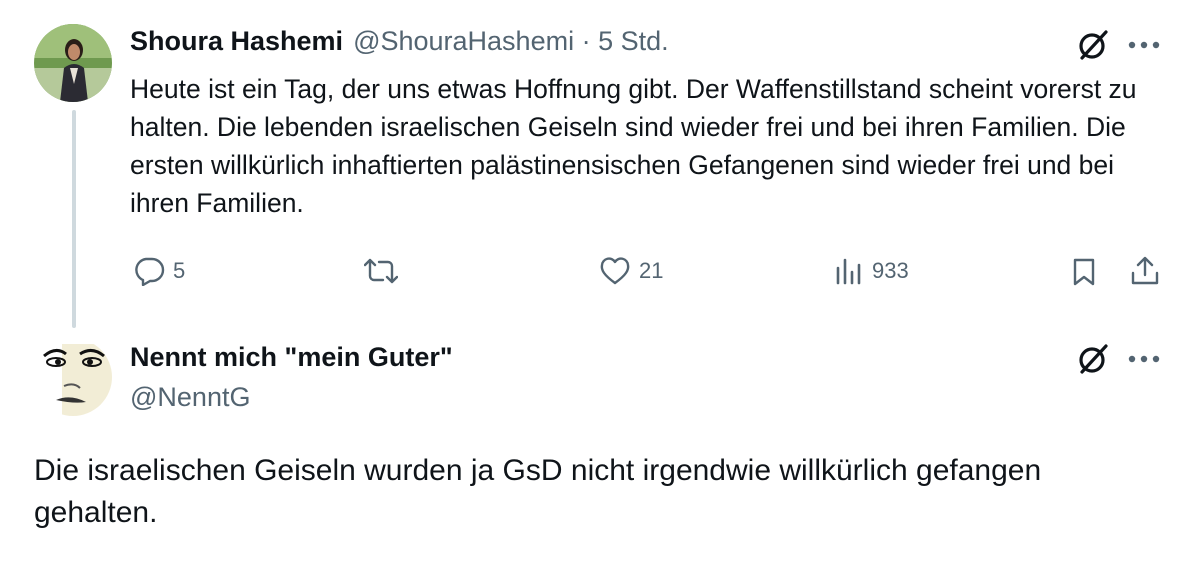 The width and height of the screenshot is (1200, 564). What do you see at coordinates (511, 41) in the screenshot?
I see `author-handle-time: @ShouraHashemi · 5 Std.` at bounding box center [511, 41].